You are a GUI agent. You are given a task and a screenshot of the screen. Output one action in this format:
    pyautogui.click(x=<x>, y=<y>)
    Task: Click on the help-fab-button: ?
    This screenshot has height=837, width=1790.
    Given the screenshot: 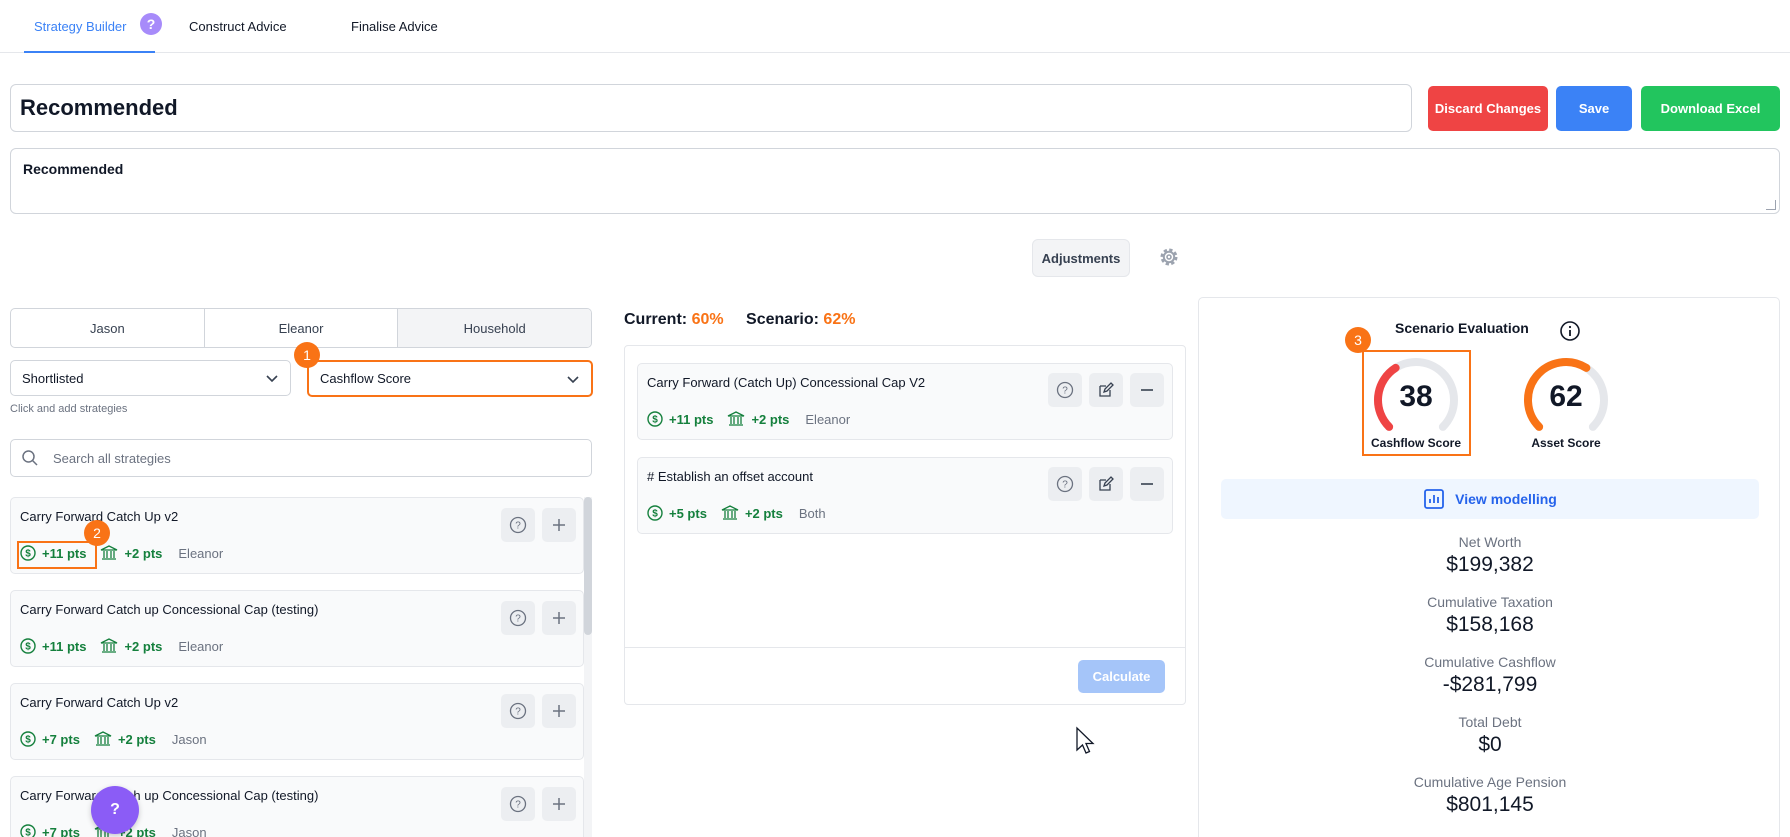 What is the action you would take?
    pyautogui.click(x=115, y=810)
    